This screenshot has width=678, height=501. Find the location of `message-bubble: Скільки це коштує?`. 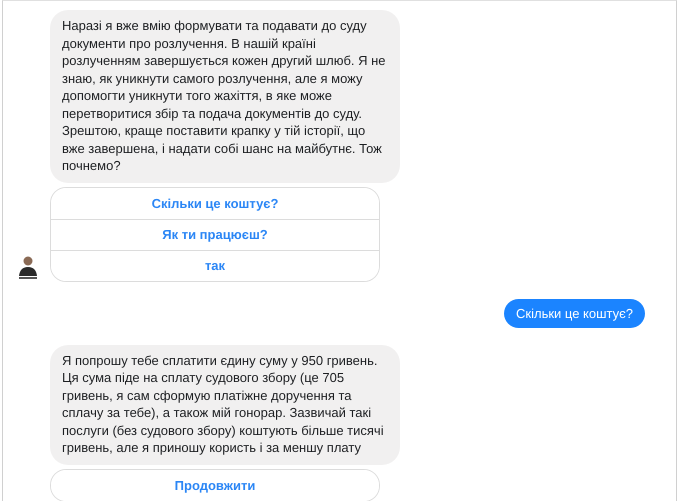

message-bubble: Скільки це коштує? is located at coordinates (574, 313).